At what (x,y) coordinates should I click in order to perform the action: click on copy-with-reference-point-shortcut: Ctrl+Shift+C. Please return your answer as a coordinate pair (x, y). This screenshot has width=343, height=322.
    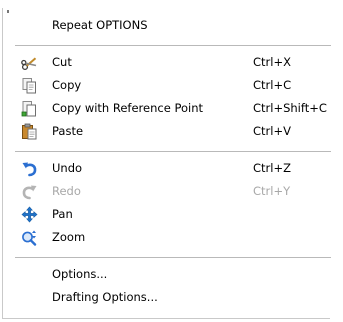
    Looking at the image, I should click on (290, 108).